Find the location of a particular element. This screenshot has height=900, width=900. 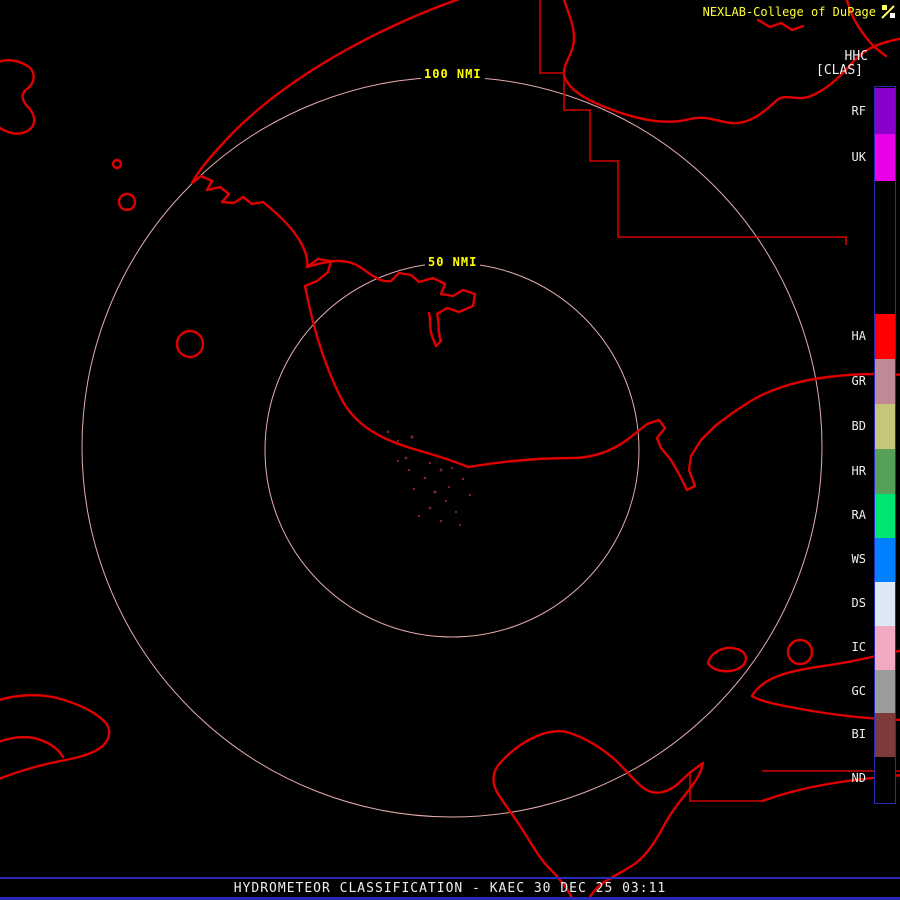

legend-label-ra: RA is located at coordinates (858, 515).